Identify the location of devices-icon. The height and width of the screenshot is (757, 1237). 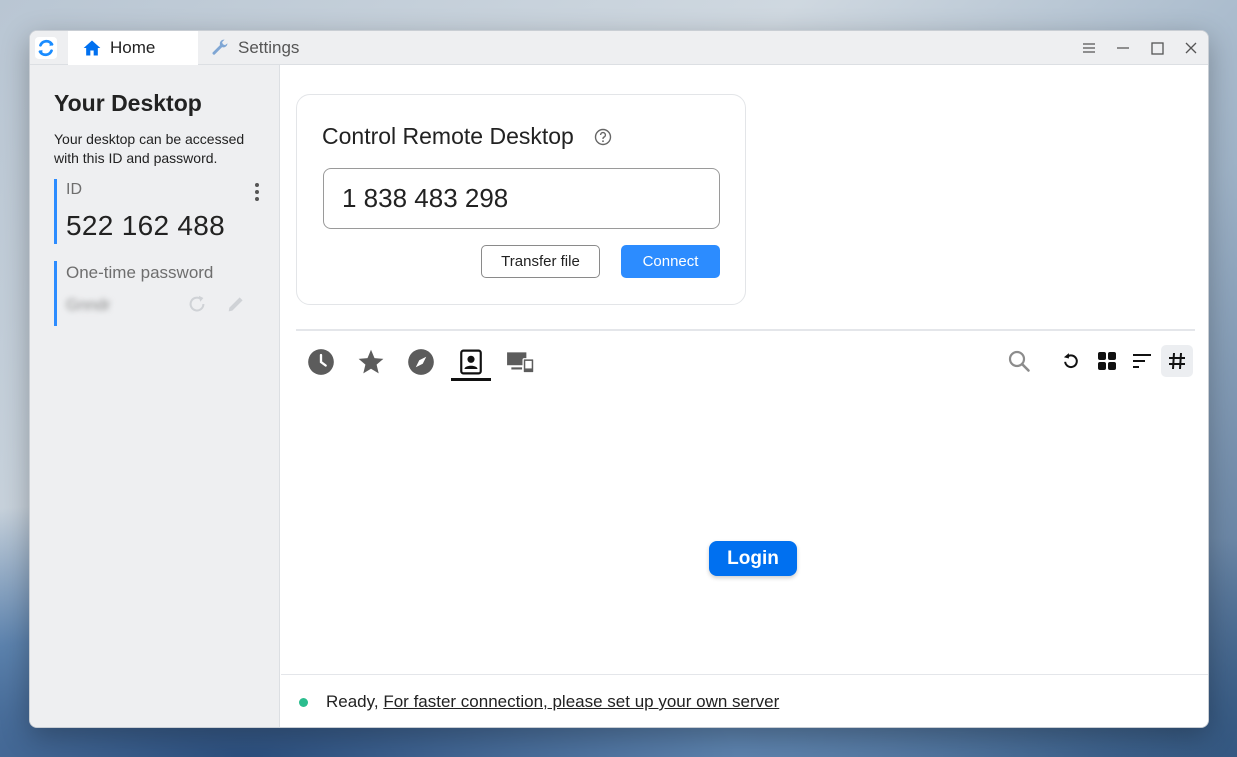
(521, 363).